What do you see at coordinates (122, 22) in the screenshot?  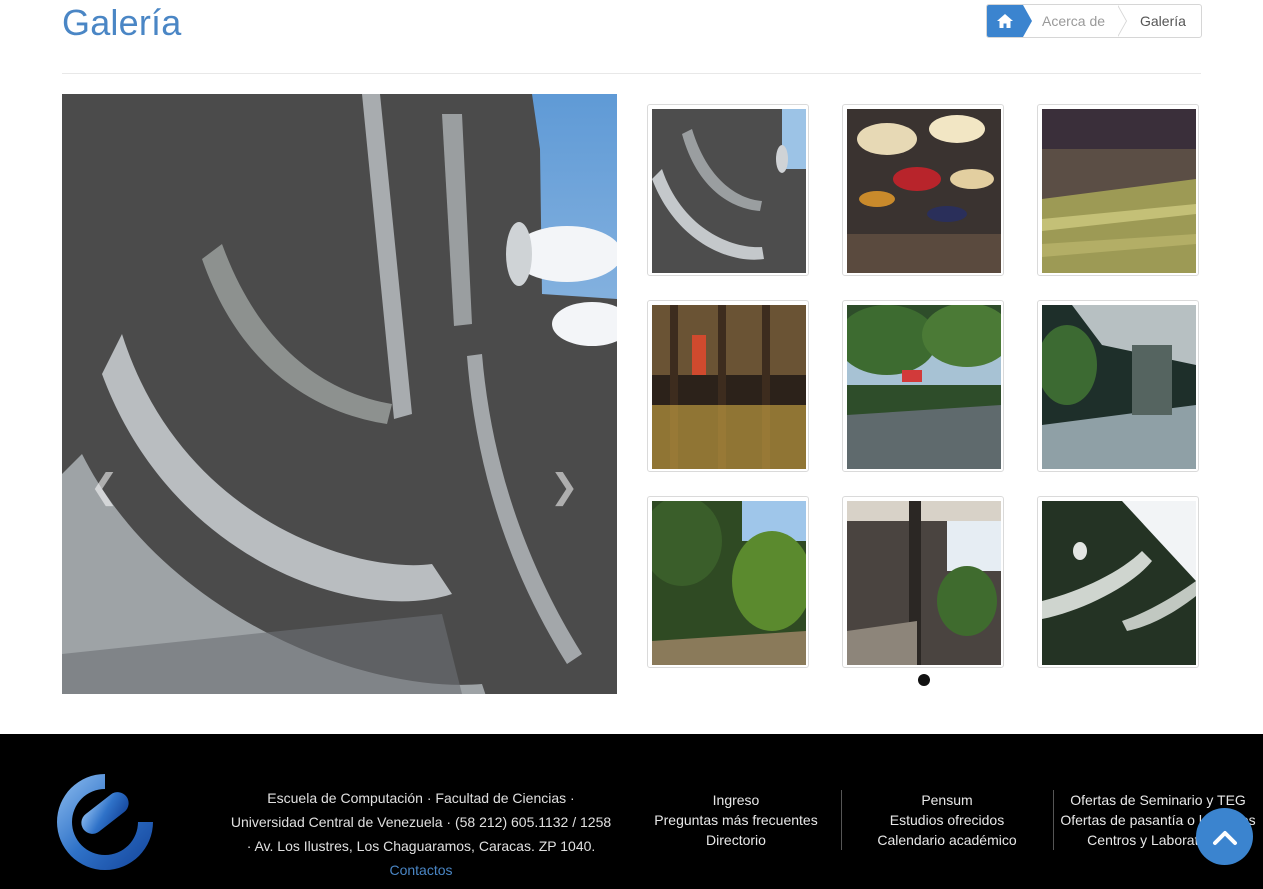 I see `page-title: Galería` at bounding box center [122, 22].